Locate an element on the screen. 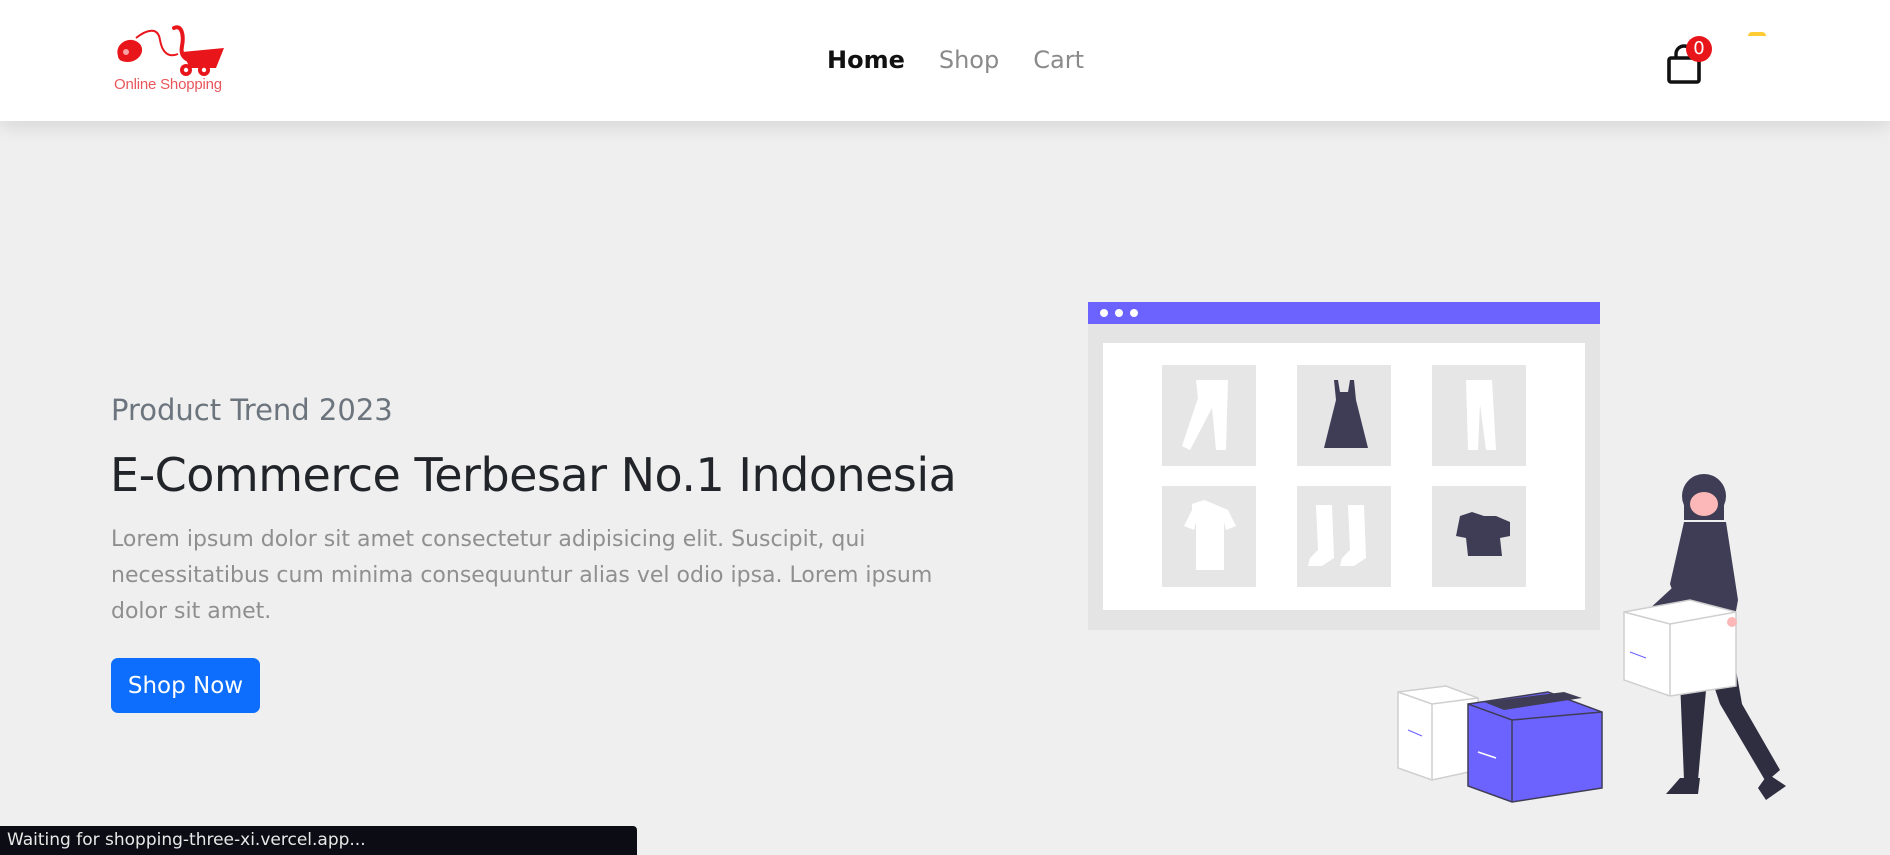  shopping-cart-logo-icon is located at coordinates (170, 50).